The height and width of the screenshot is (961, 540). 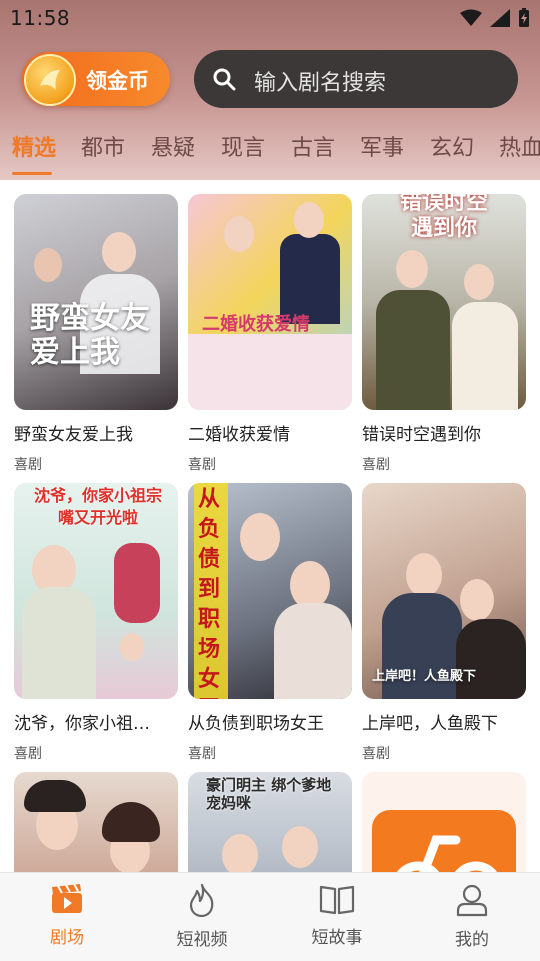 I want to click on drama-card: 豪门明主 绑个爹地宠妈咪, so click(x=270, y=822).